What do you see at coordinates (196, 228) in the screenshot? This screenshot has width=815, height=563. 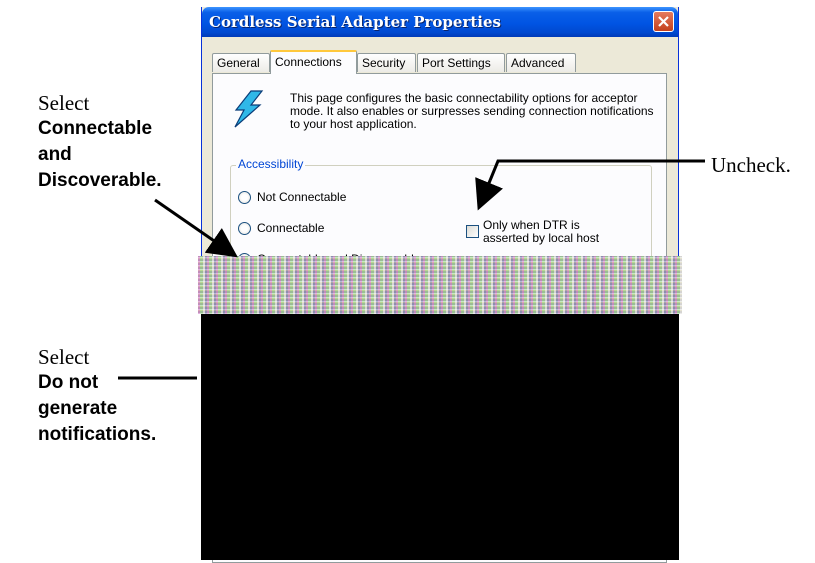 I see `arrow-to-discoverable` at bounding box center [196, 228].